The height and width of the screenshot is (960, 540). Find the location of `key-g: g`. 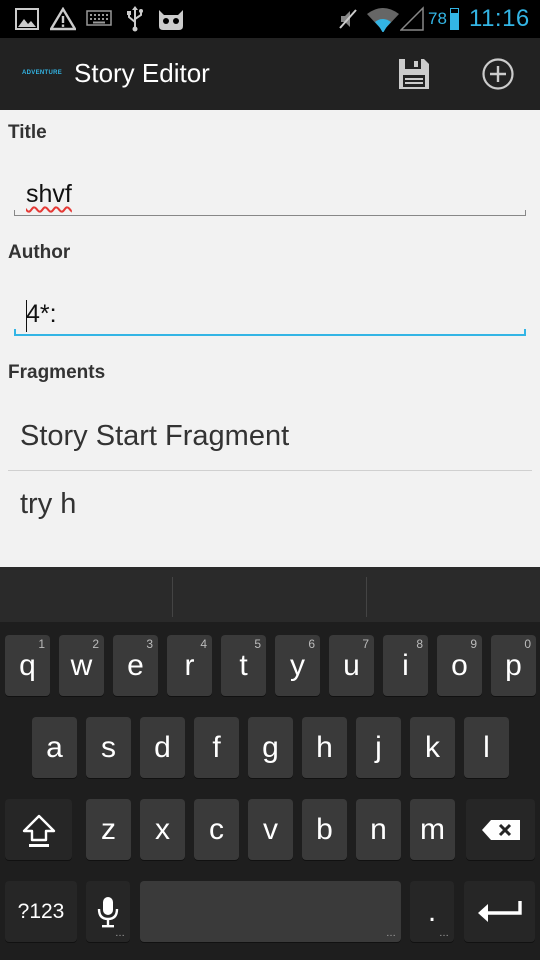

key-g: g is located at coordinates (270, 747).